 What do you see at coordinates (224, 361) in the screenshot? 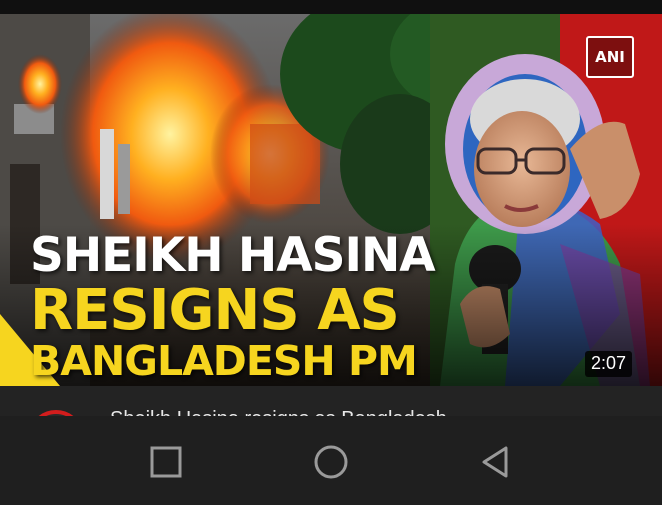
I see `headline-line-3: BANGLADESH PM` at bounding box center [224, 361].